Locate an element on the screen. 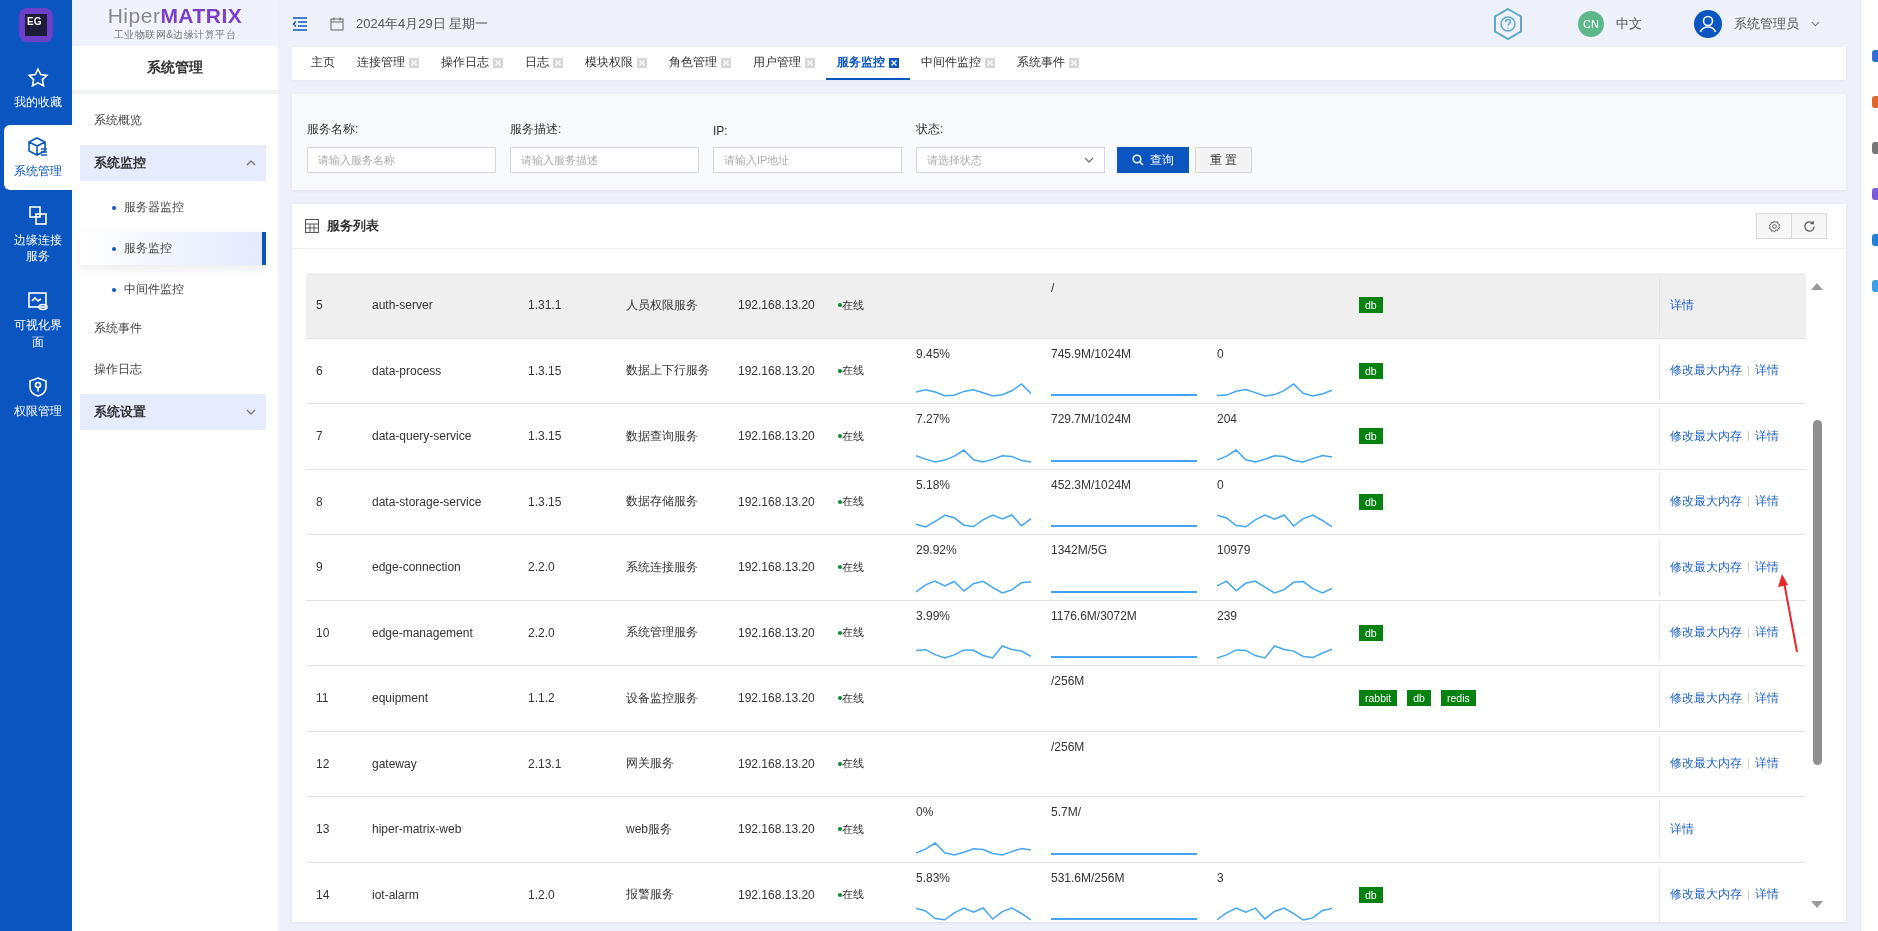 This screenshot has width=1878, height=931. tab: 主页 is located at coordinates (323, 63).